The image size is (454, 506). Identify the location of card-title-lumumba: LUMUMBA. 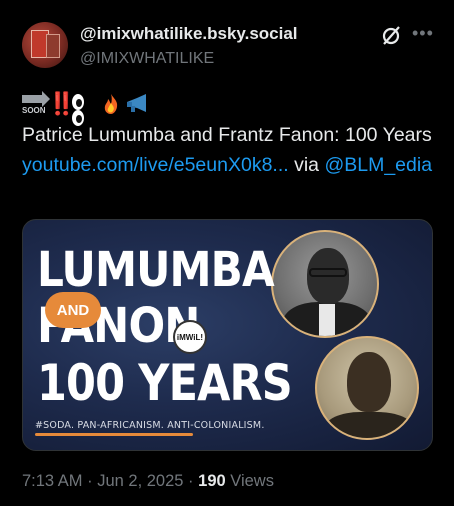
(156, 270).